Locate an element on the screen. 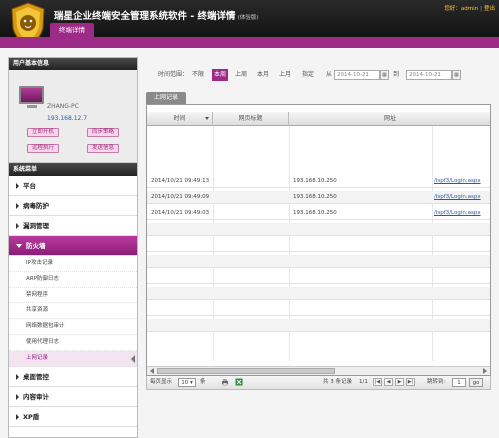 The width and height of the screenshot is (499, 438). from-date-input: 2014-10-21 is located at coordinates (357, 75).